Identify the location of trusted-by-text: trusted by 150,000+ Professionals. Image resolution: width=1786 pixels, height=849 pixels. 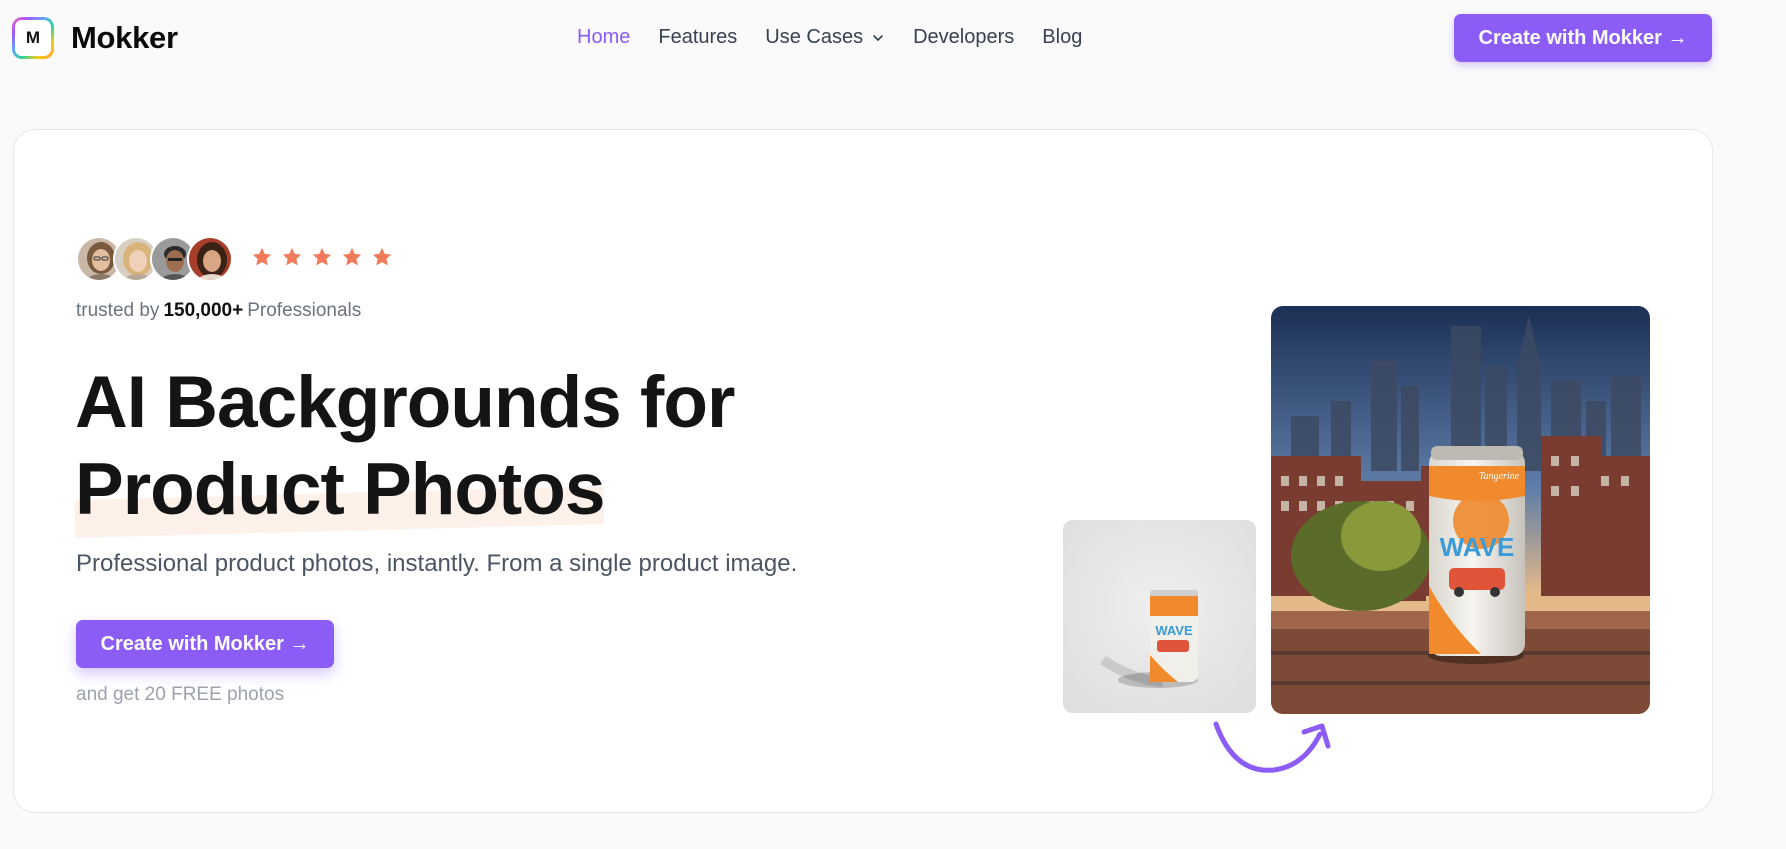
(218, 311).